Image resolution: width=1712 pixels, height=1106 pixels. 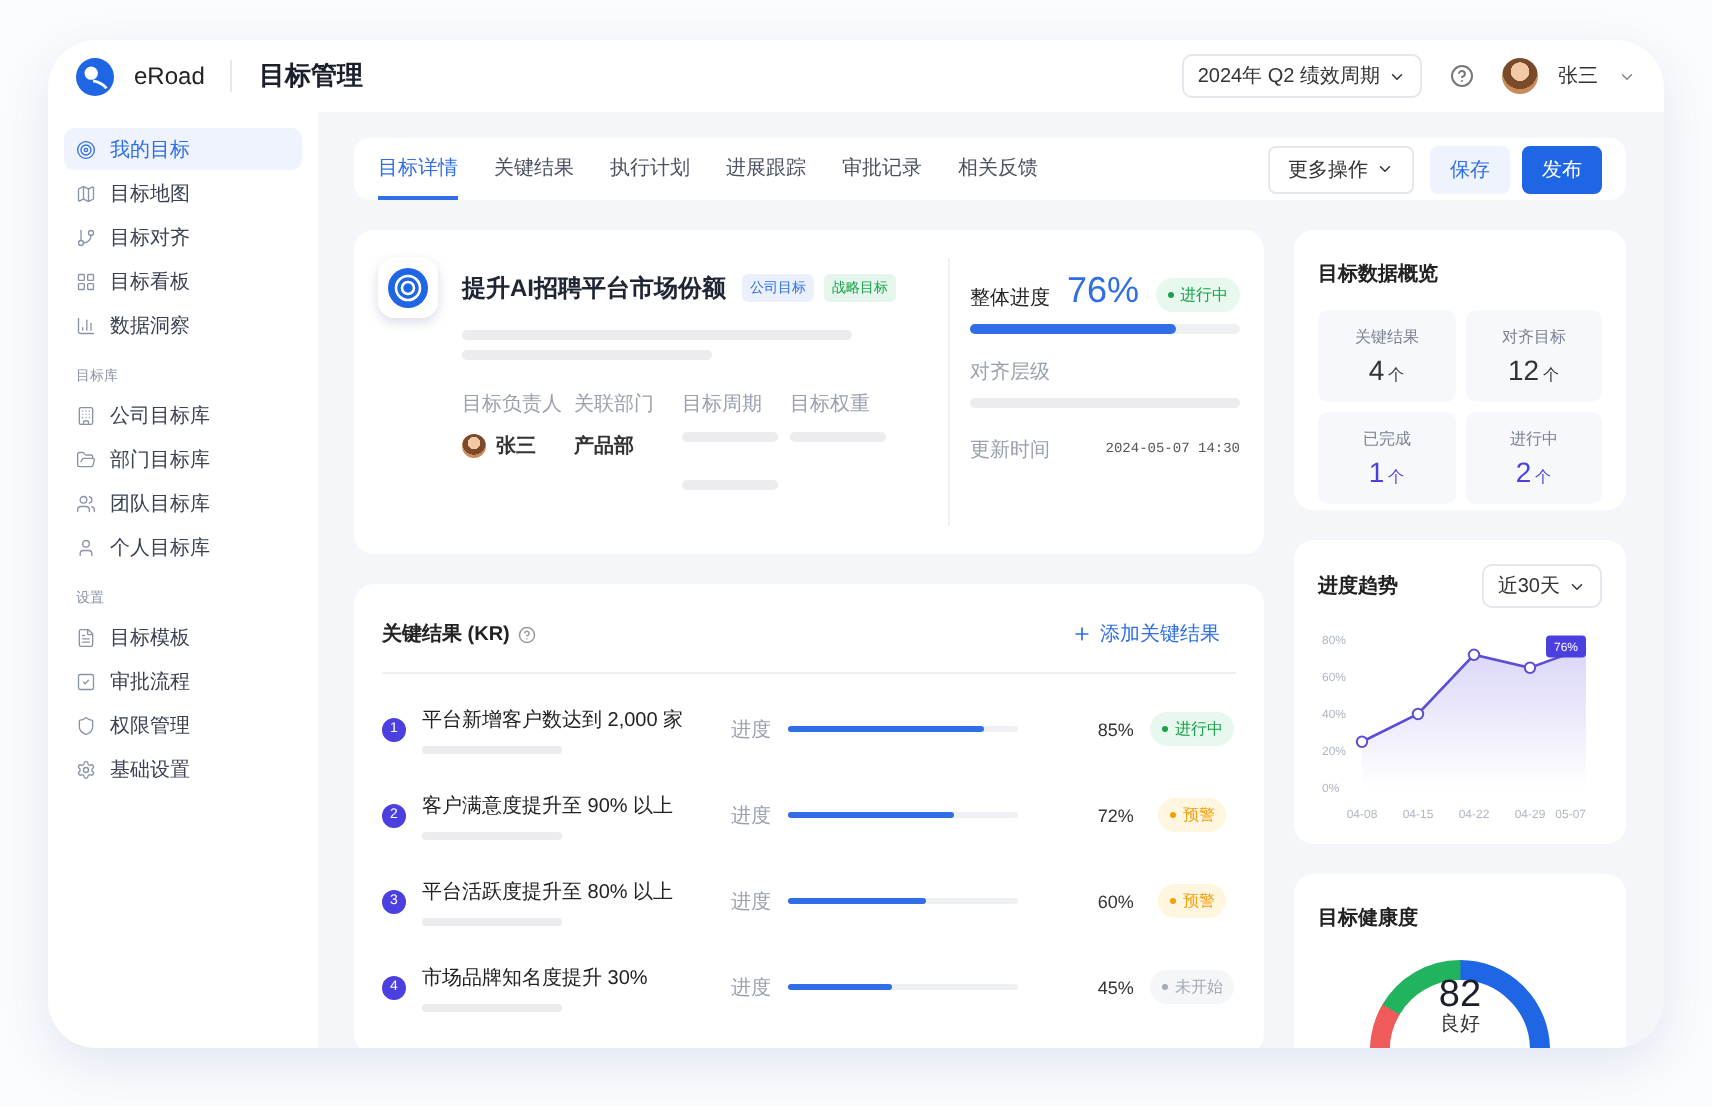 I want to click on period-select: 2024年 Q2 绩效周期, so click(x=1301, y=76).